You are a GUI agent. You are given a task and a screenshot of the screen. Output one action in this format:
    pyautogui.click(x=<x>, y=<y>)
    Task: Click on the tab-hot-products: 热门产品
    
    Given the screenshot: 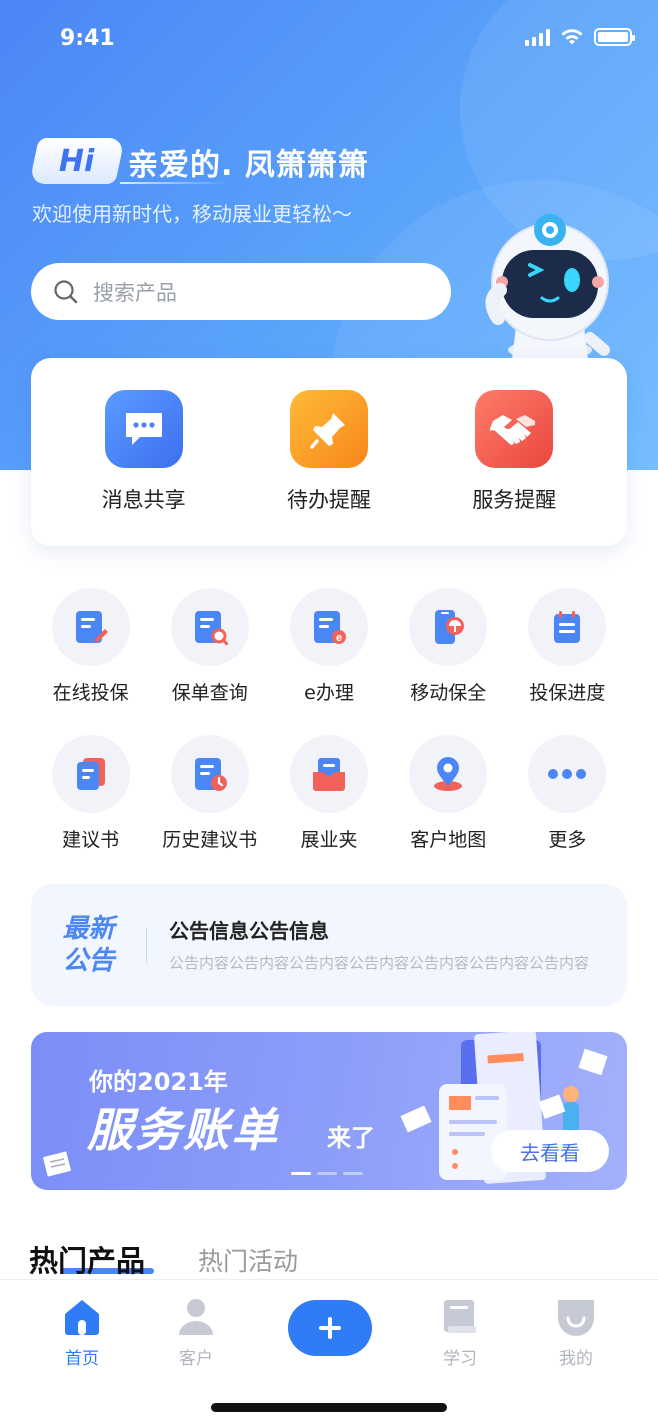 What is the action you would take?
    pyautogui.click(x=87, y=1259)
    